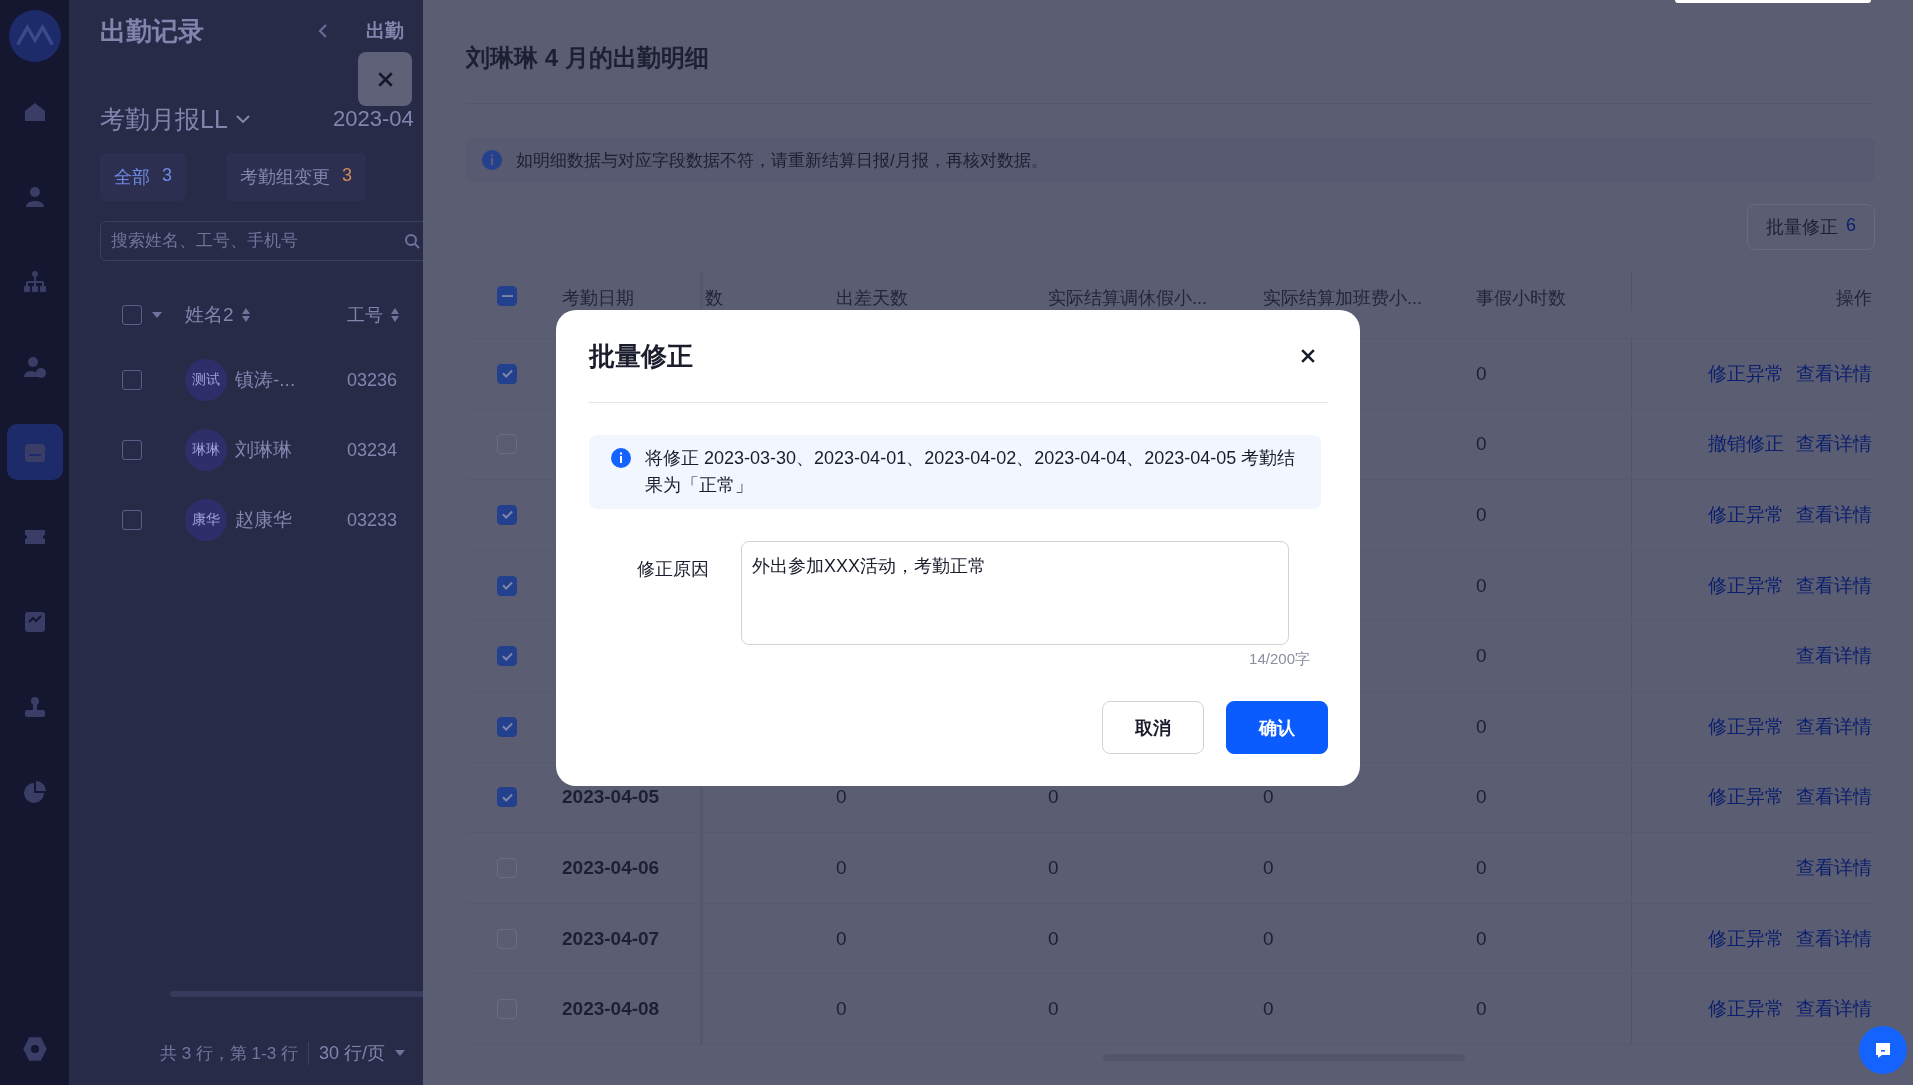  Describe the element at coordinates (1170, 72) in the screenshot. I see `drawer-title: 刘琳琳 4 月的出勤明细` at that location.